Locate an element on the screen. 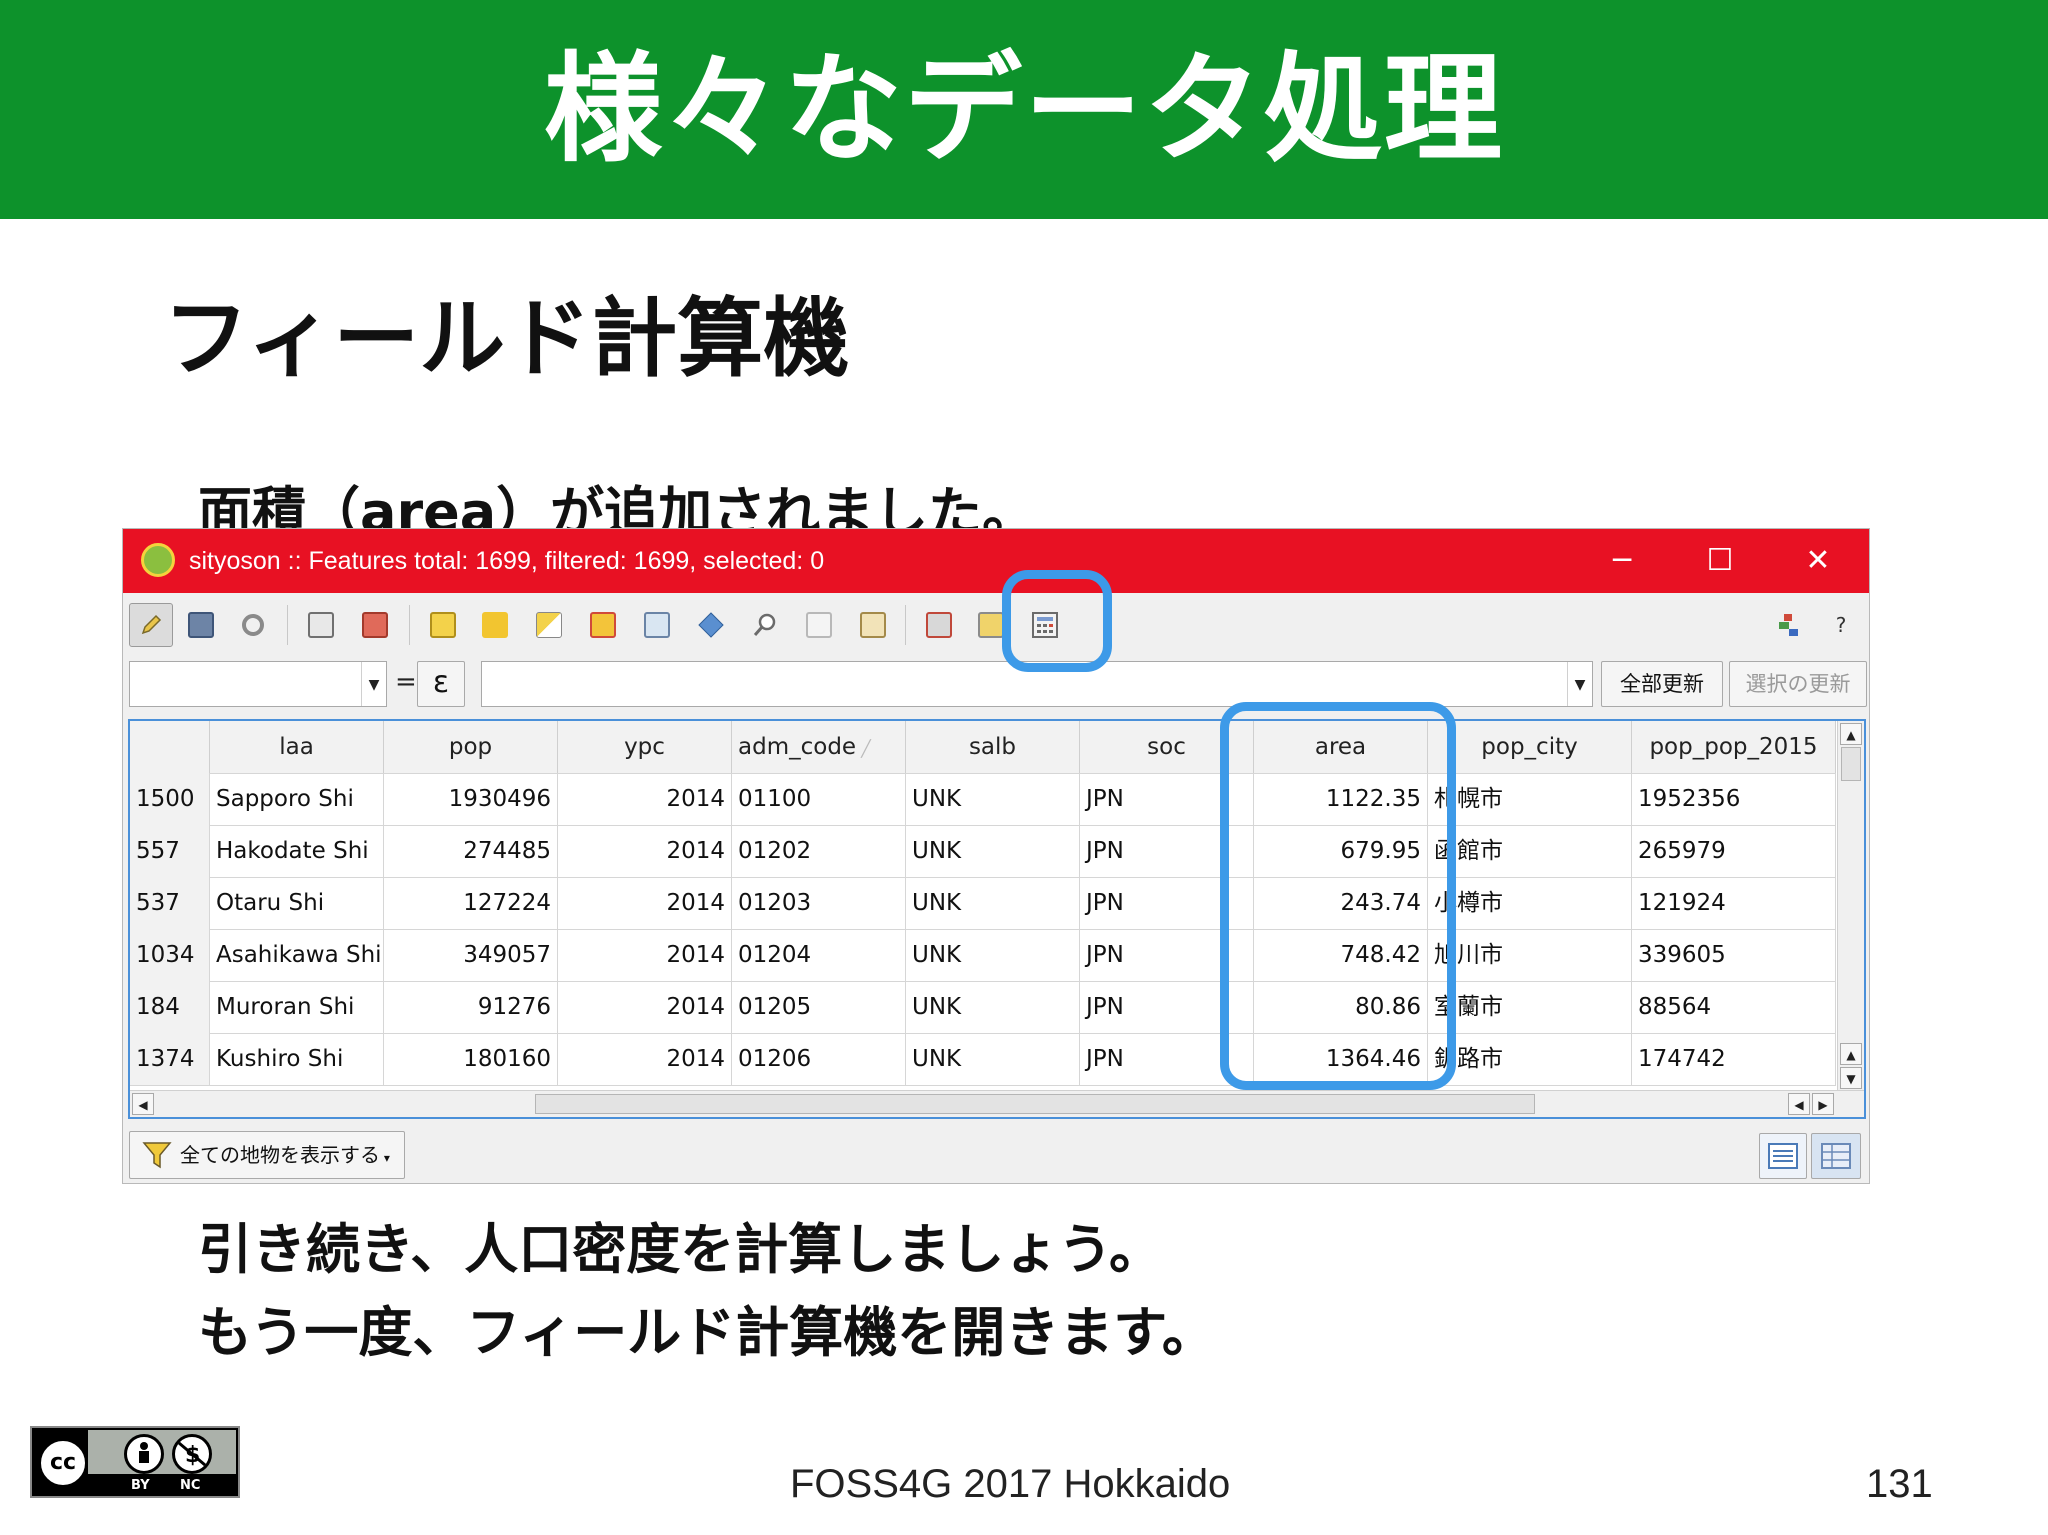 This screenshot has height=1535, width=2048. maximize-button: ☐ is located at coordinates (1720, 561).